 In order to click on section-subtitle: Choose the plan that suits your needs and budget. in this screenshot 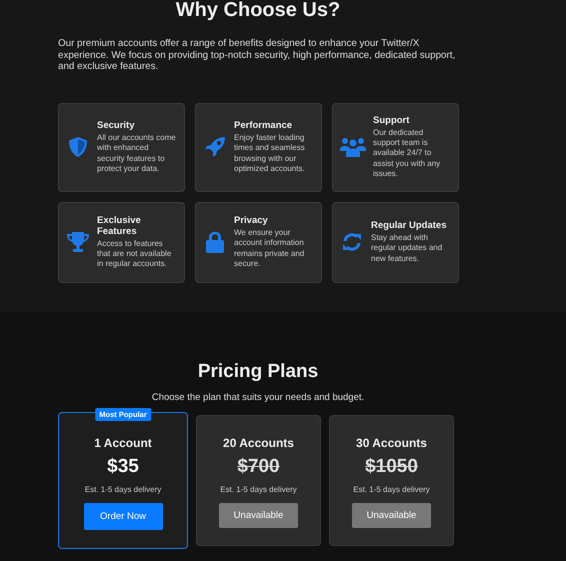, I will do `click(258, 397)`.